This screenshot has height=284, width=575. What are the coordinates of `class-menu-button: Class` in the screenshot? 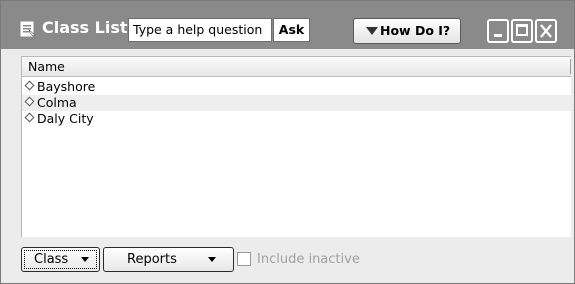 It's located at (60, 259).